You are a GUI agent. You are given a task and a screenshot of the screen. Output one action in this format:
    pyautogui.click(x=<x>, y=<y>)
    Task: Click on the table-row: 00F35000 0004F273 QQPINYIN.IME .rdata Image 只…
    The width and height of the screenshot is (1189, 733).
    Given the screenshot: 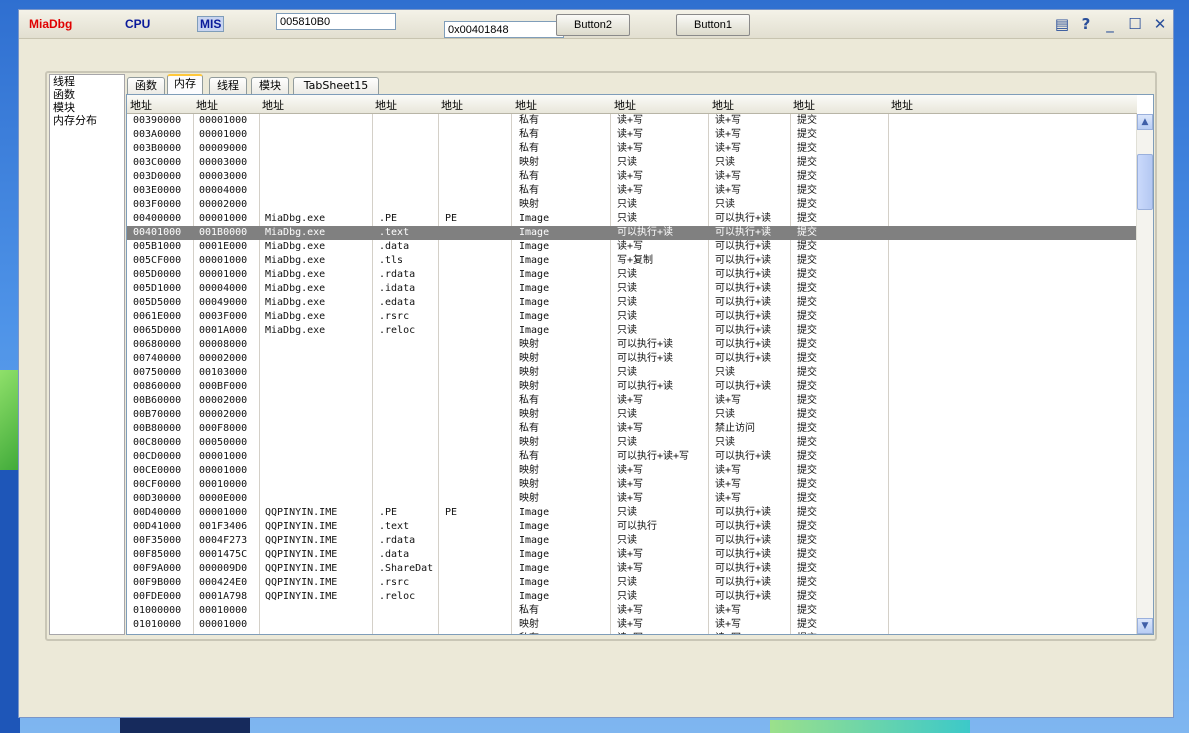 What is the action you would take?
    pyautogui.click(x=632, y=541)
    